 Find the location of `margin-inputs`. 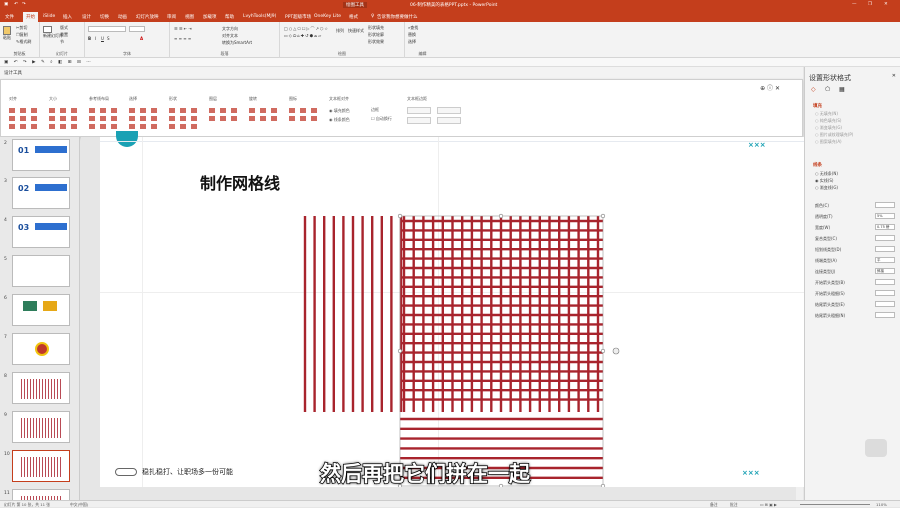

margin-inputs is located at coordinates (434, 110).